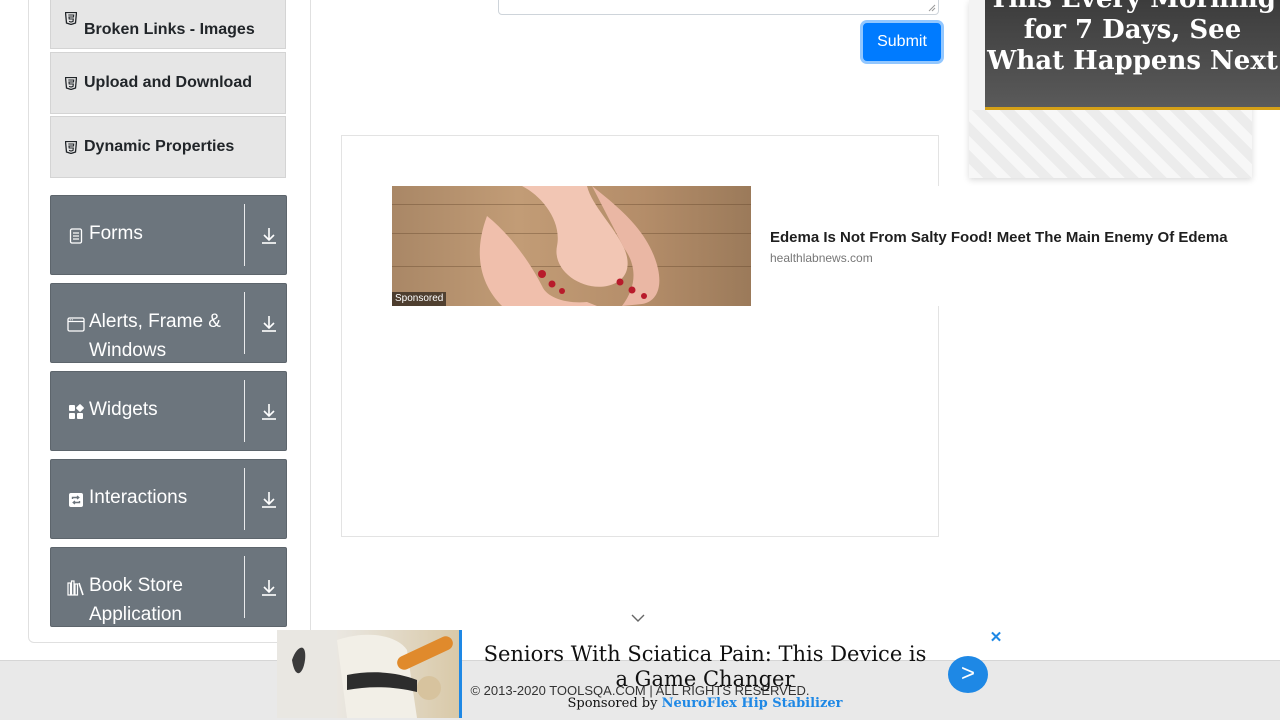 This screenshot has height=720, width=1280. What do you see at coordinates (996, 638) in the screenshot?
I see `close-icon: ✕` at bounding box center [996, 638].